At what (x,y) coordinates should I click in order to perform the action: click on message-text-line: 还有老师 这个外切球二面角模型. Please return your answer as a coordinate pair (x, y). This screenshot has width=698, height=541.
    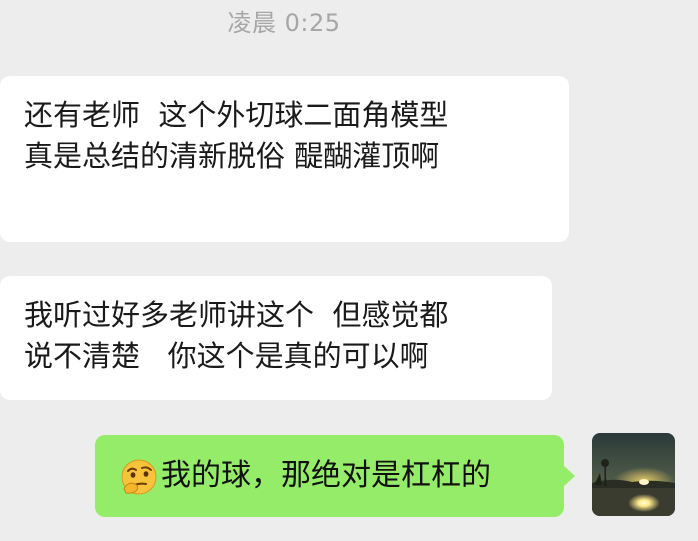
    Looking at the image, I should click on (236, 115).